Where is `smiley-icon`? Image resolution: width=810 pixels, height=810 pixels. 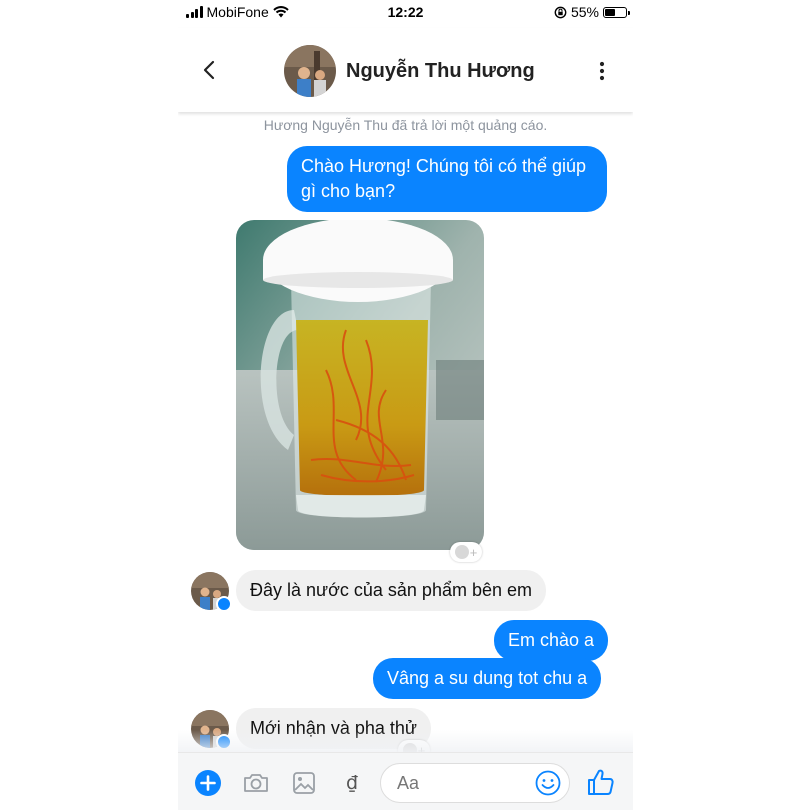
smiley-icon is located at coordinates (461, 552).